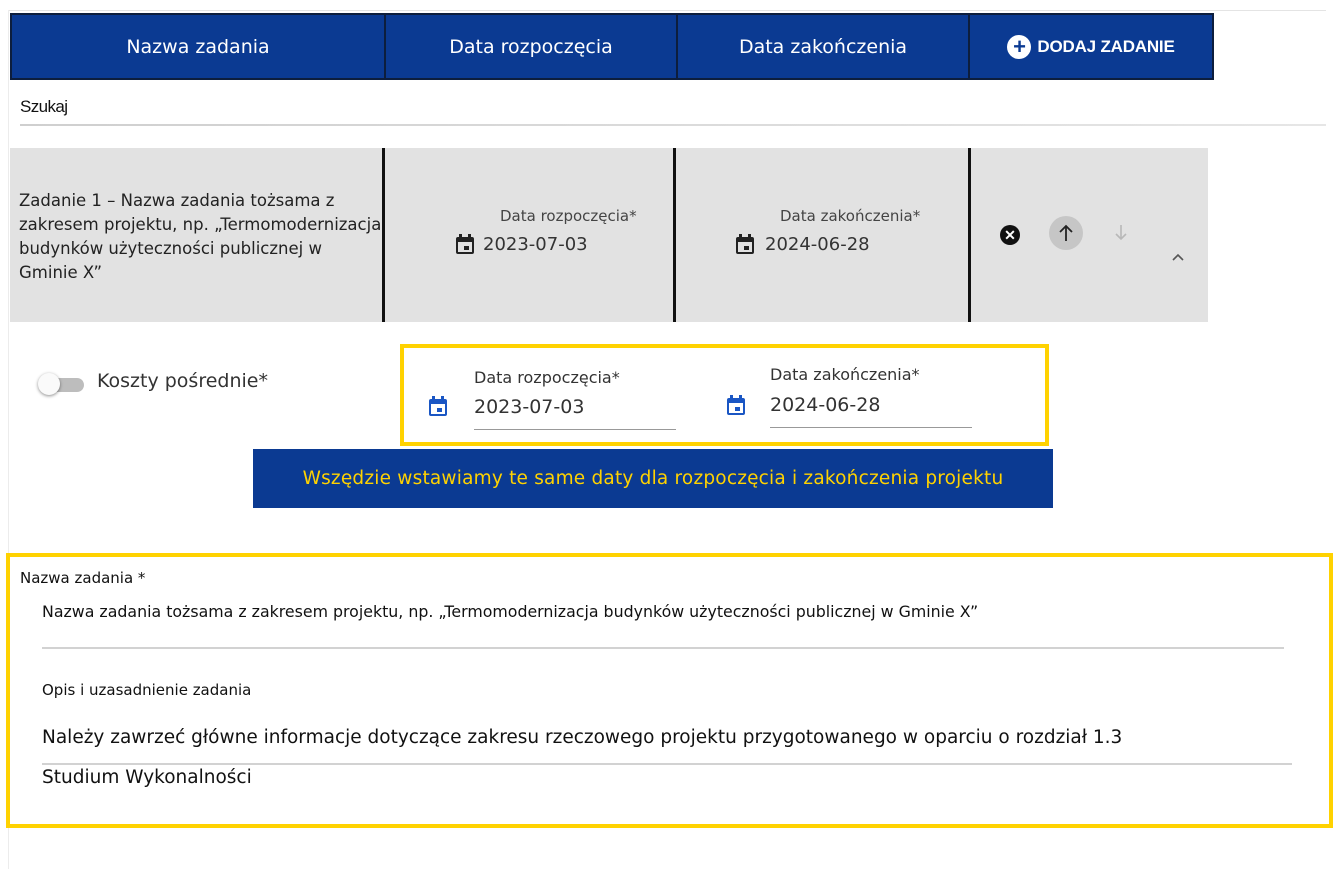  I want to click on arrow-down-icon, so click(1121, 232).